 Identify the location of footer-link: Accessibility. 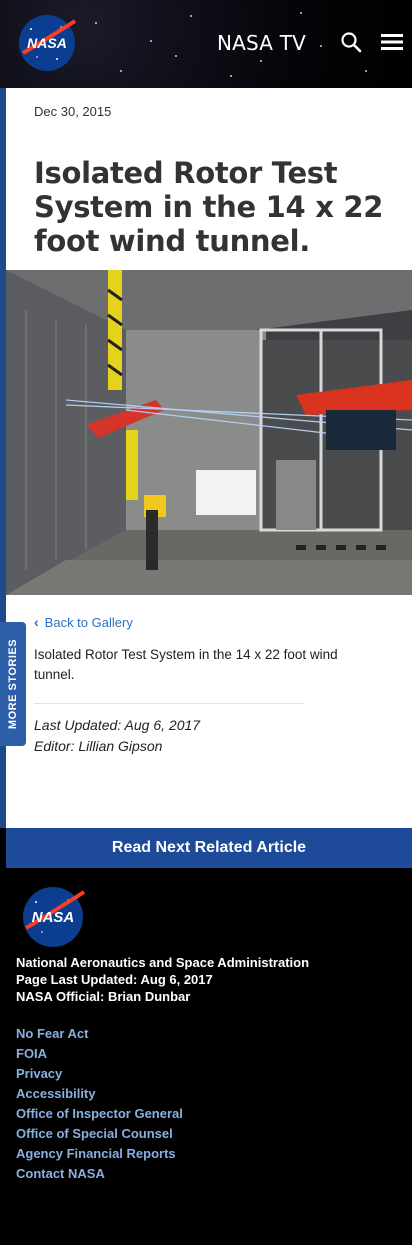
(99, 1094).